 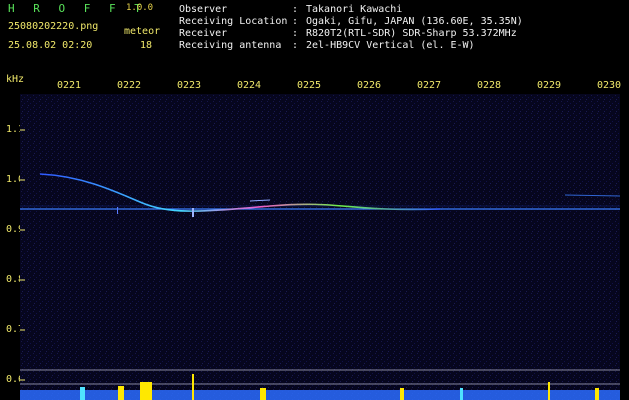 I want to click on filename-label: 25080202220.png, so click(x=53, y=26).